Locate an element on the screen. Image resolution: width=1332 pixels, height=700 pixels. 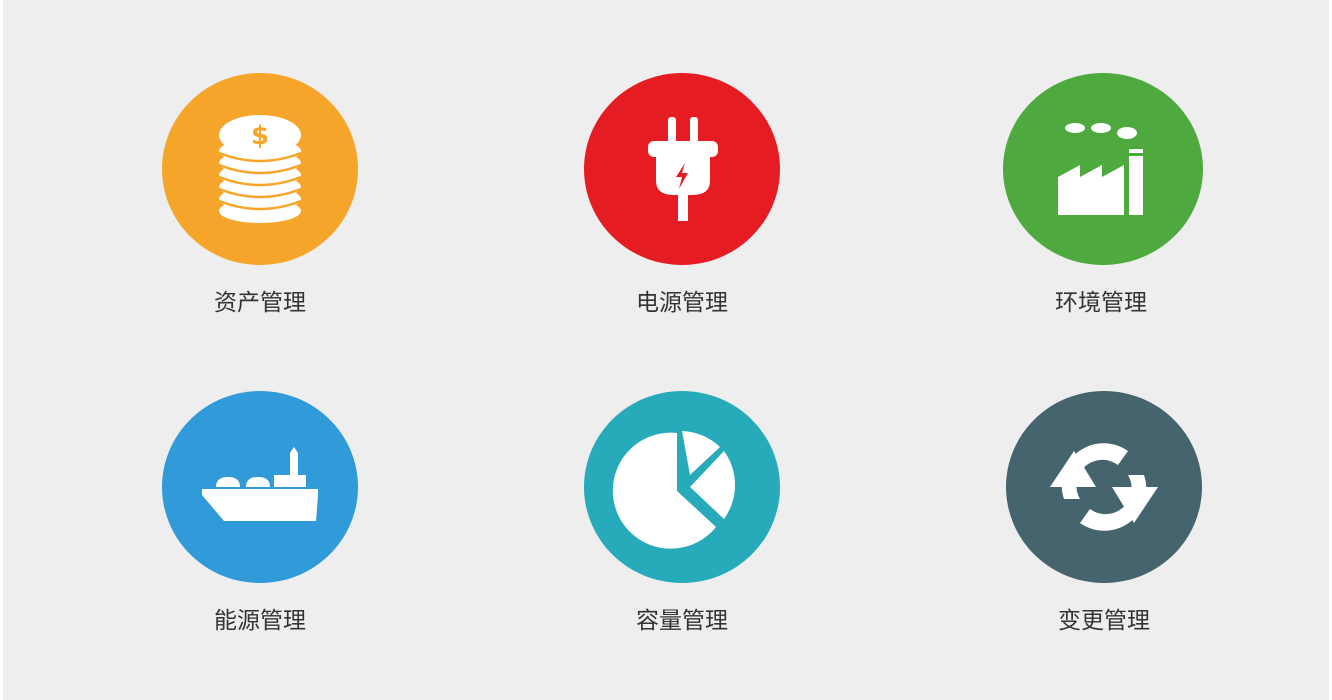
capacity-management-tile: 容量管理 is located at coordinates (682, 516).